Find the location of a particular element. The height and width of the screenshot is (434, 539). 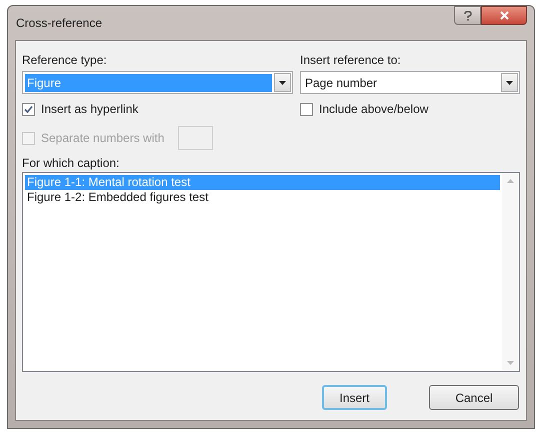

help-button is located at coordinates (467, 15).